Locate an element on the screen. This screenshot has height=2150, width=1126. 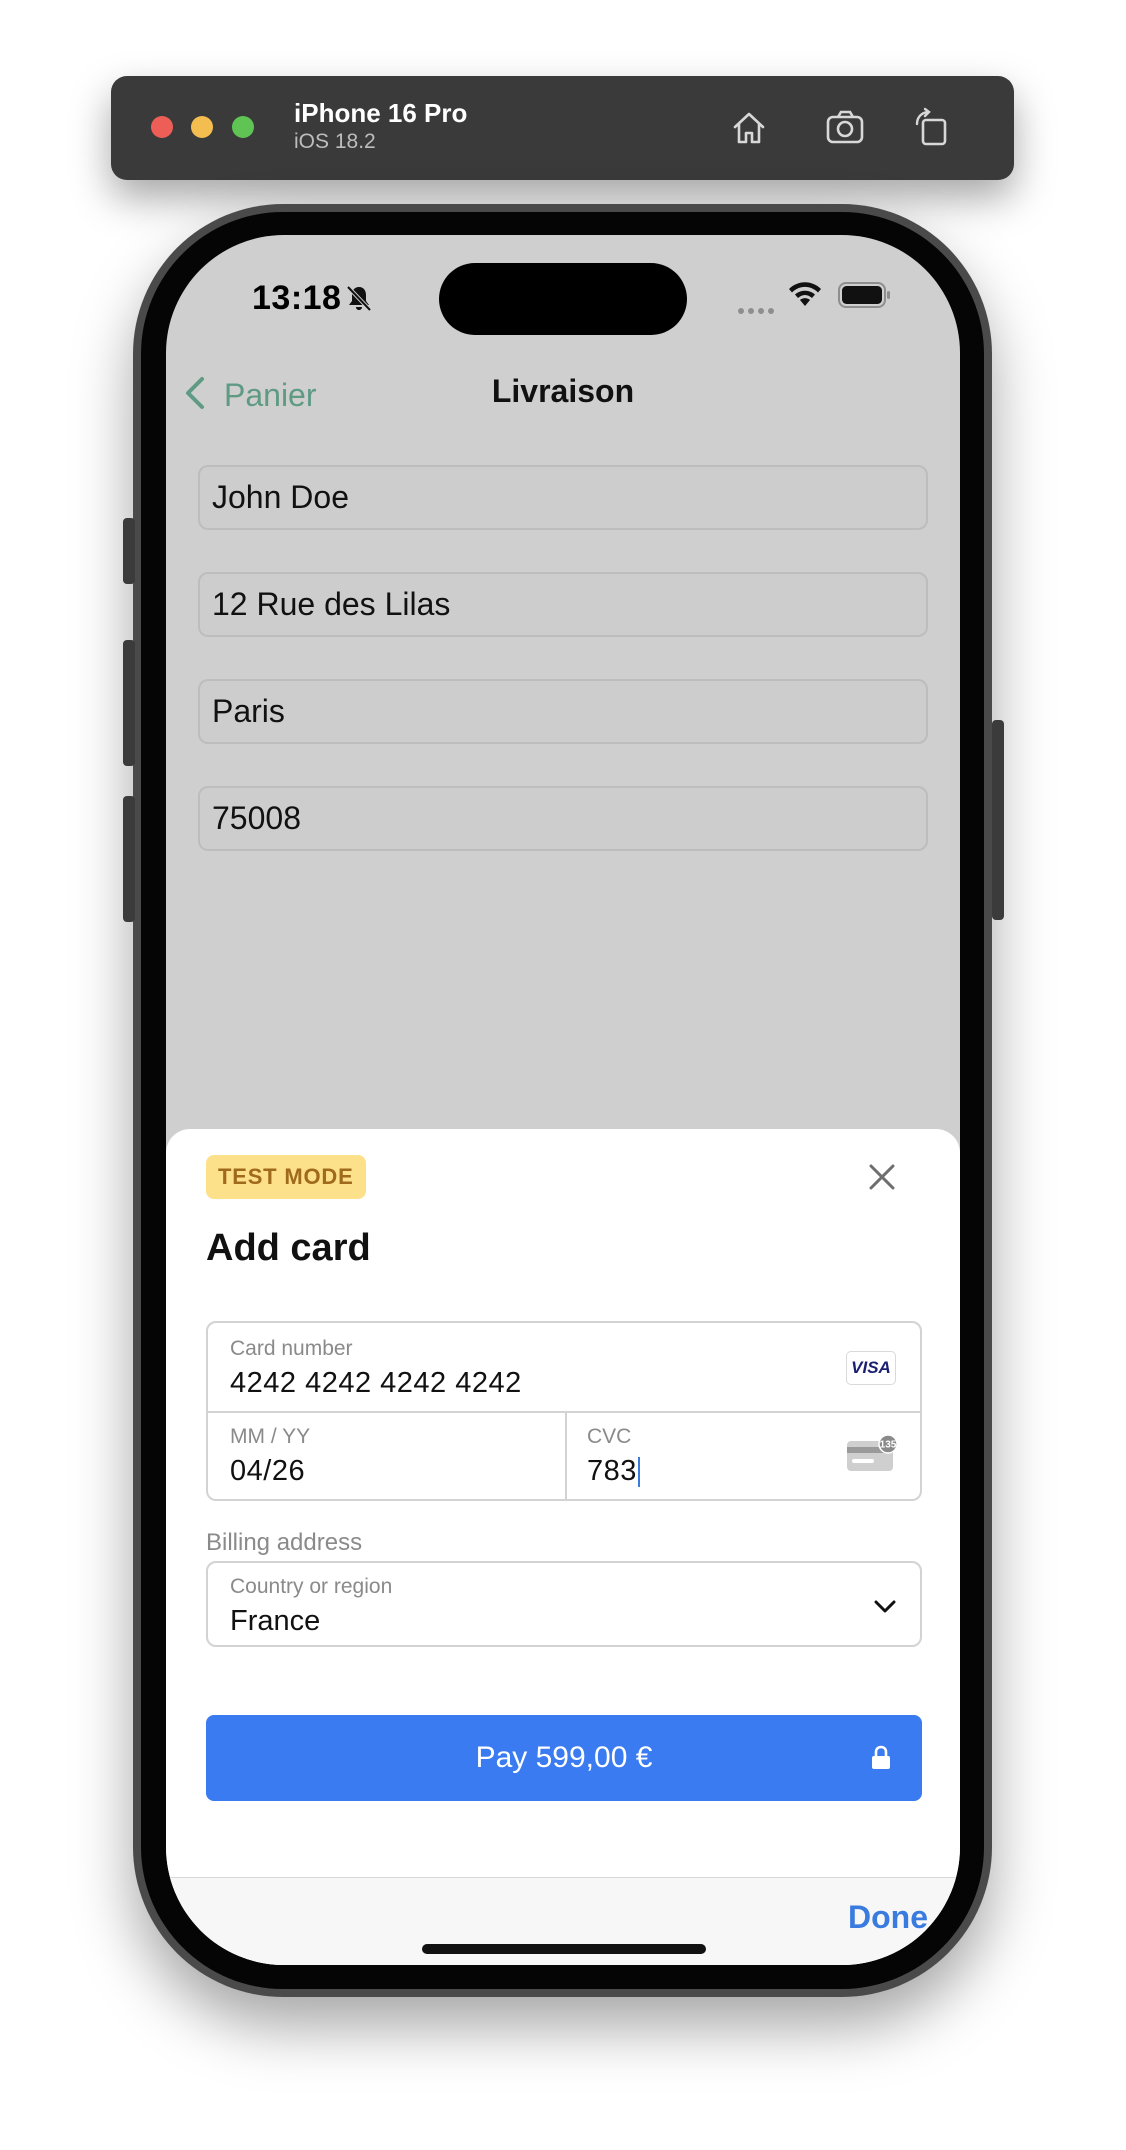
dynamic-island is located at coordinates (563, 299).